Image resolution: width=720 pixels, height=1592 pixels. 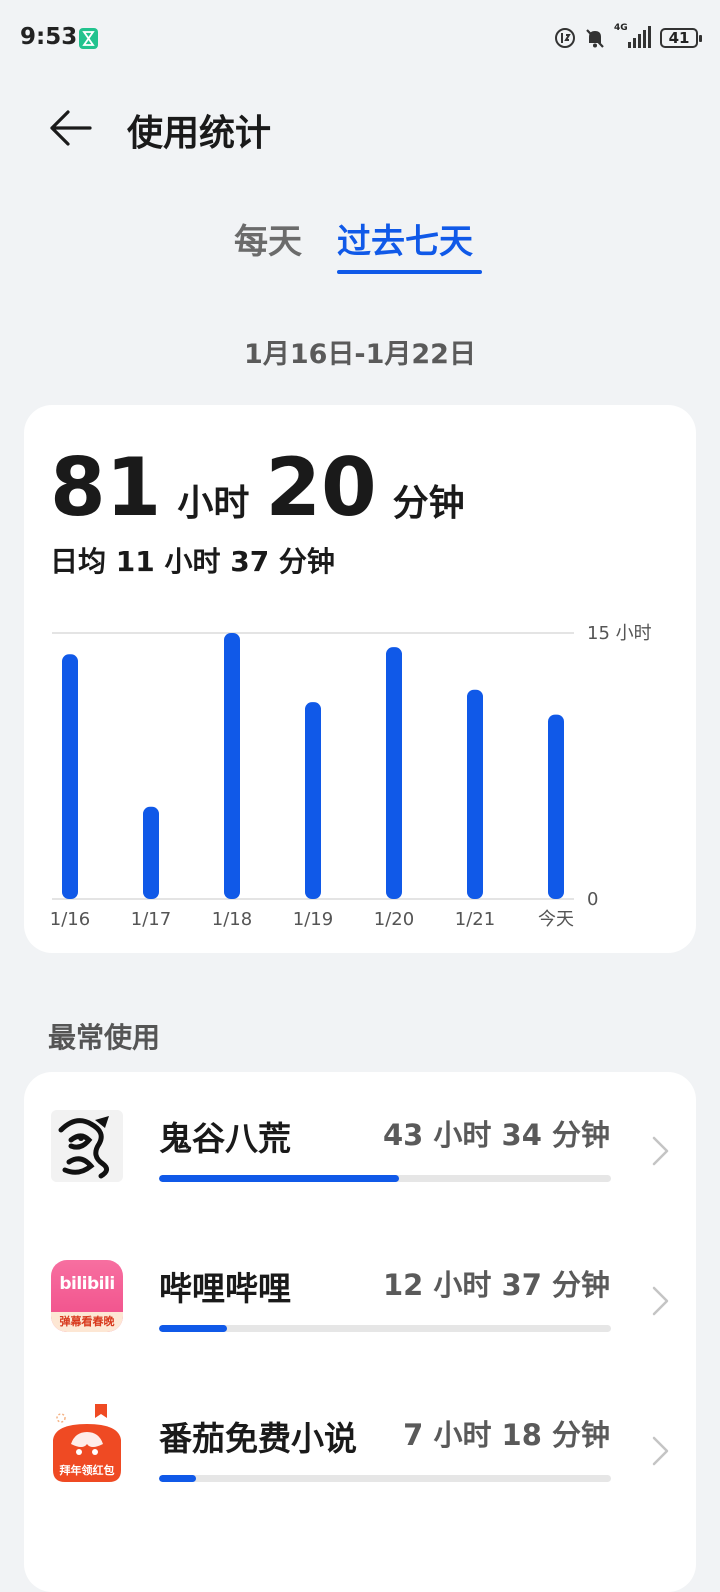 What do you see at coordinates (394, 919) in the screenshot?
I see `chart-x-label-4: 1/20` at bounding box center [394, 919].